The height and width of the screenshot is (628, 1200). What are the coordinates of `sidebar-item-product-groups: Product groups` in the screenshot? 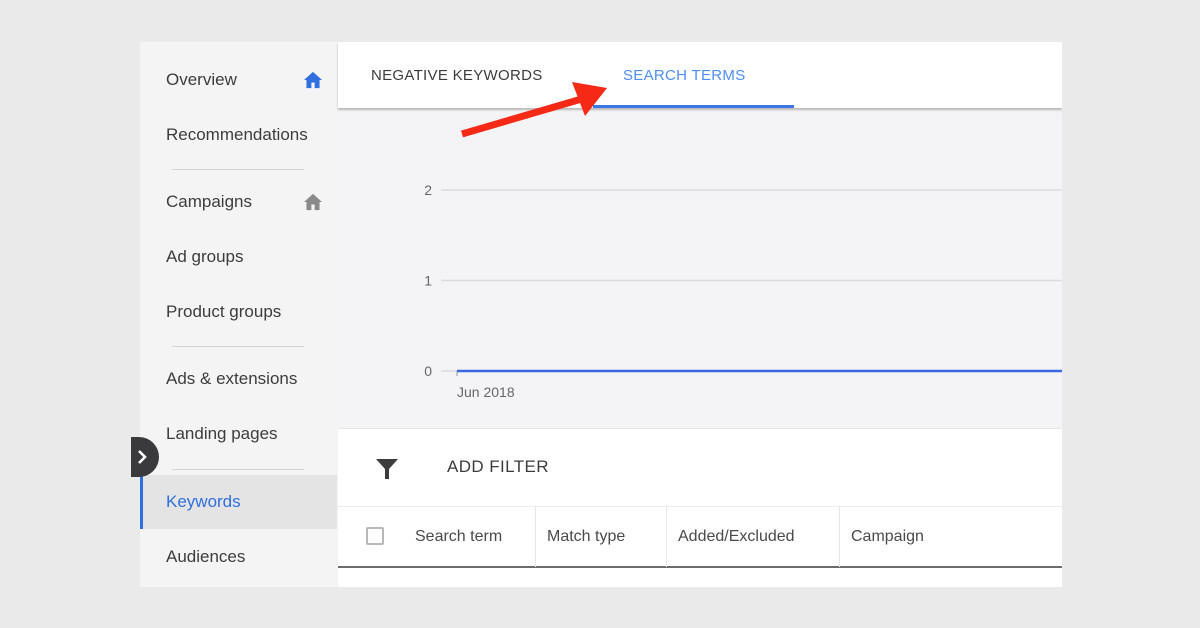 It's located at (238, 312).